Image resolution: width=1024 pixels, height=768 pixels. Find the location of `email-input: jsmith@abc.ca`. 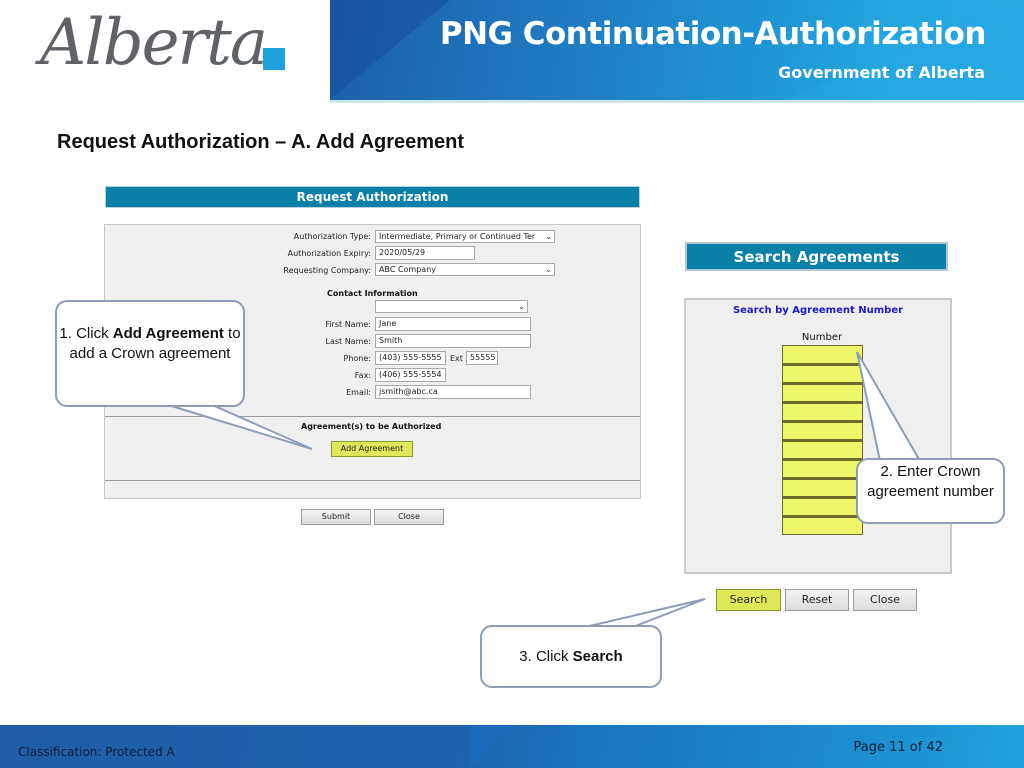

email-input: jsmith@abc.ca is located at coordinates (453, 392).